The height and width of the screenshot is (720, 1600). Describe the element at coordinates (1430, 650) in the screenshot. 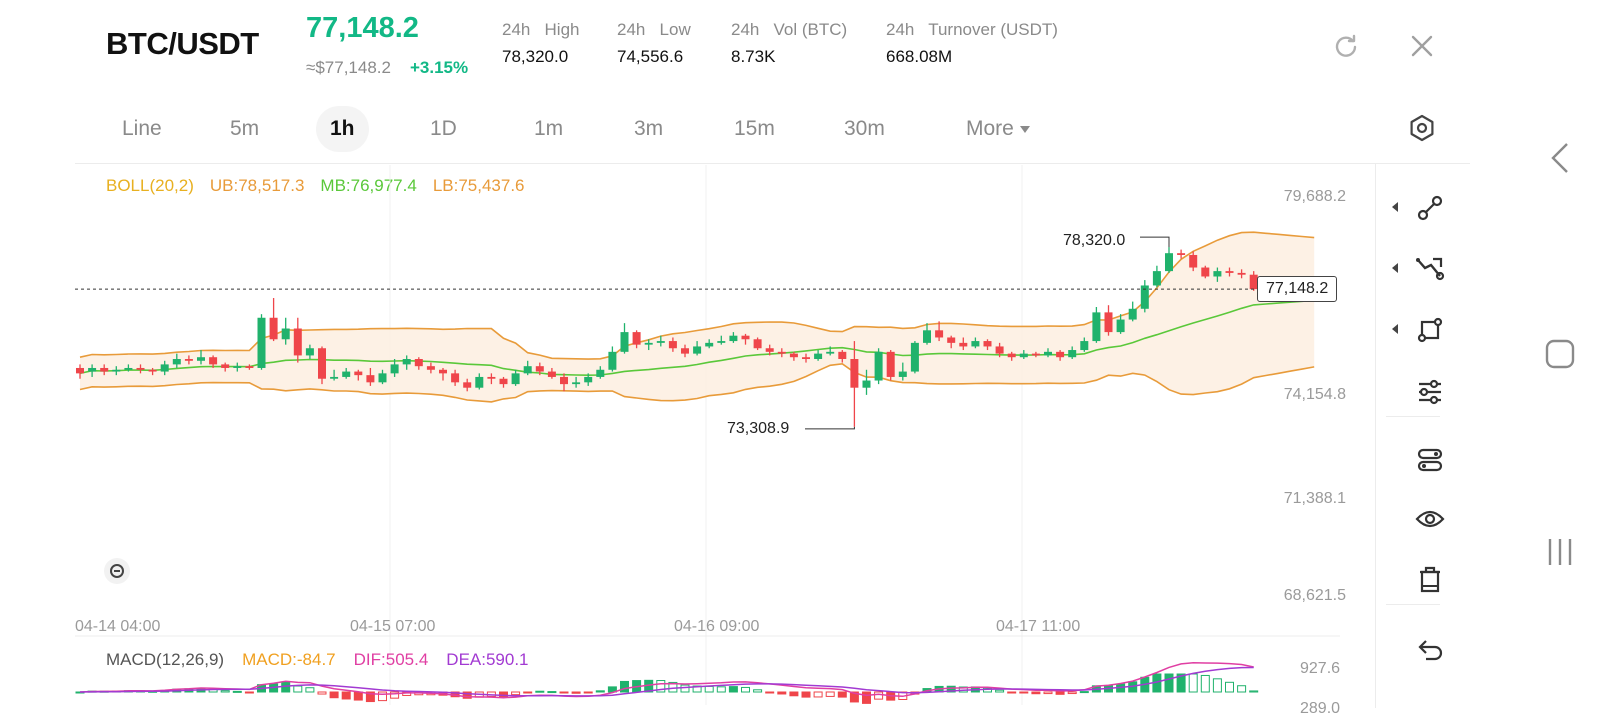

I see `undo-button` at that location.